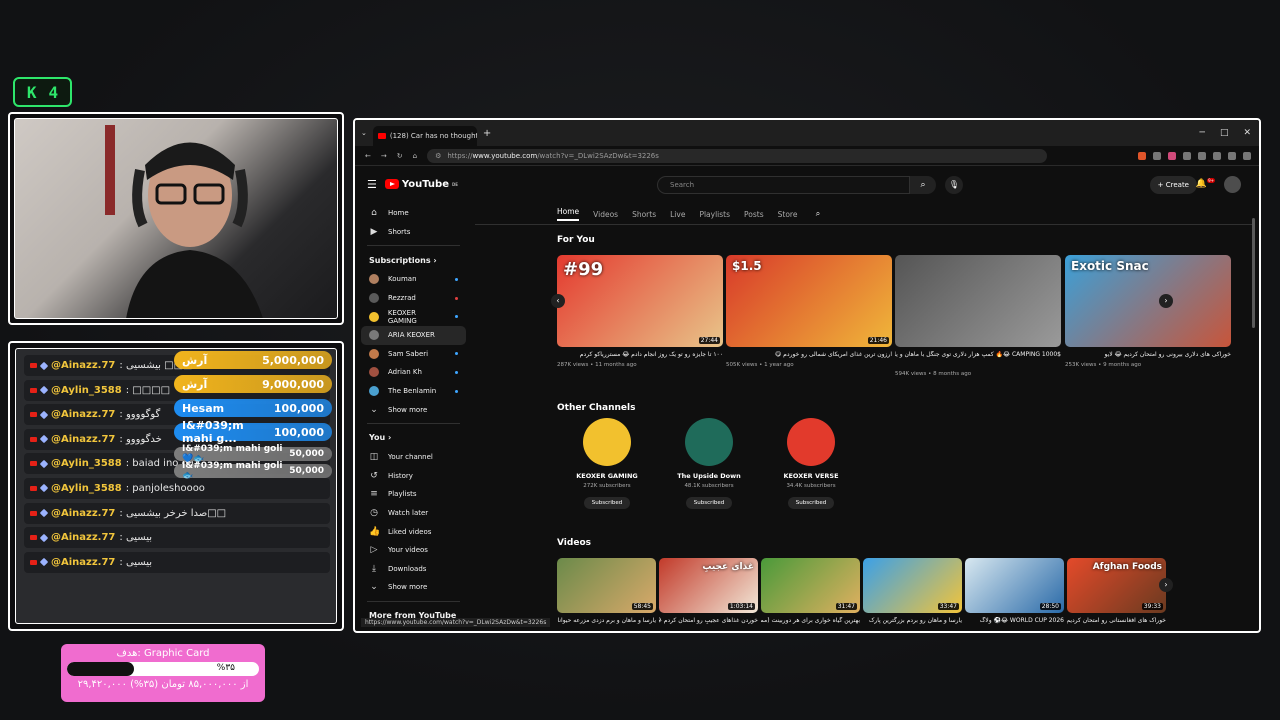 This screenshot has width=1280, height=720. Describe the element at coordinates (413, 316) in the screenshot. I see `sidebar-subscription: KEOXER GAMING` at that location.